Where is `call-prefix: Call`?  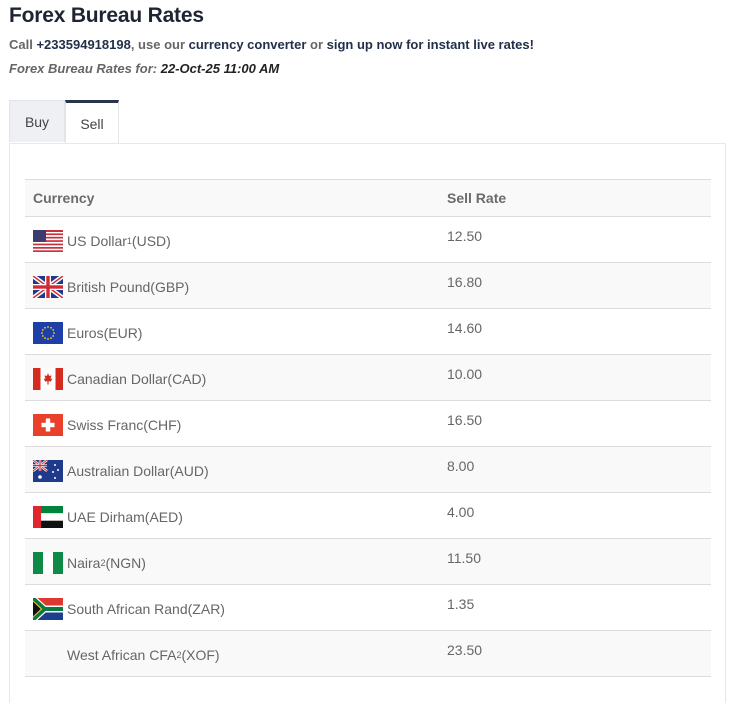 call-prefix: Call is located at coordinates (23, 44).